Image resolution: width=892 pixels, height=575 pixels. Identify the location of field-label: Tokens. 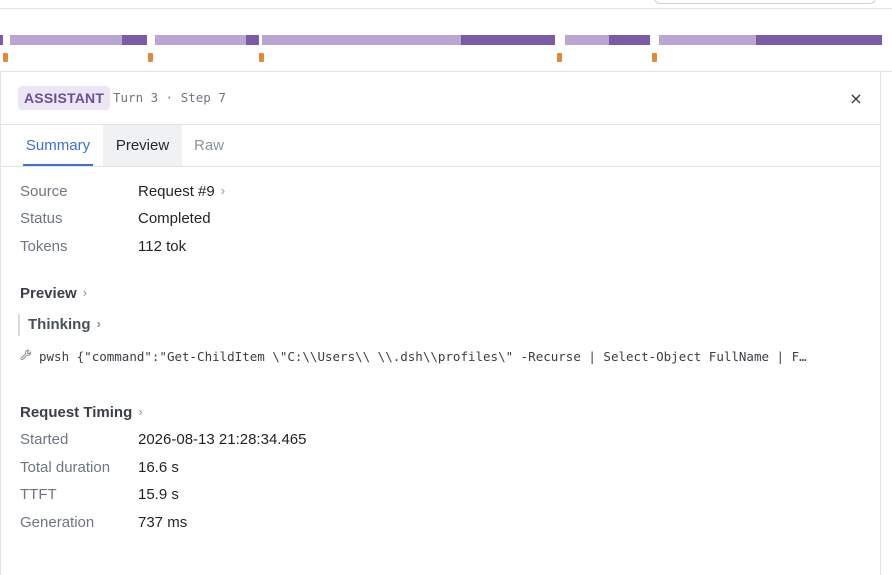
(44, 246).